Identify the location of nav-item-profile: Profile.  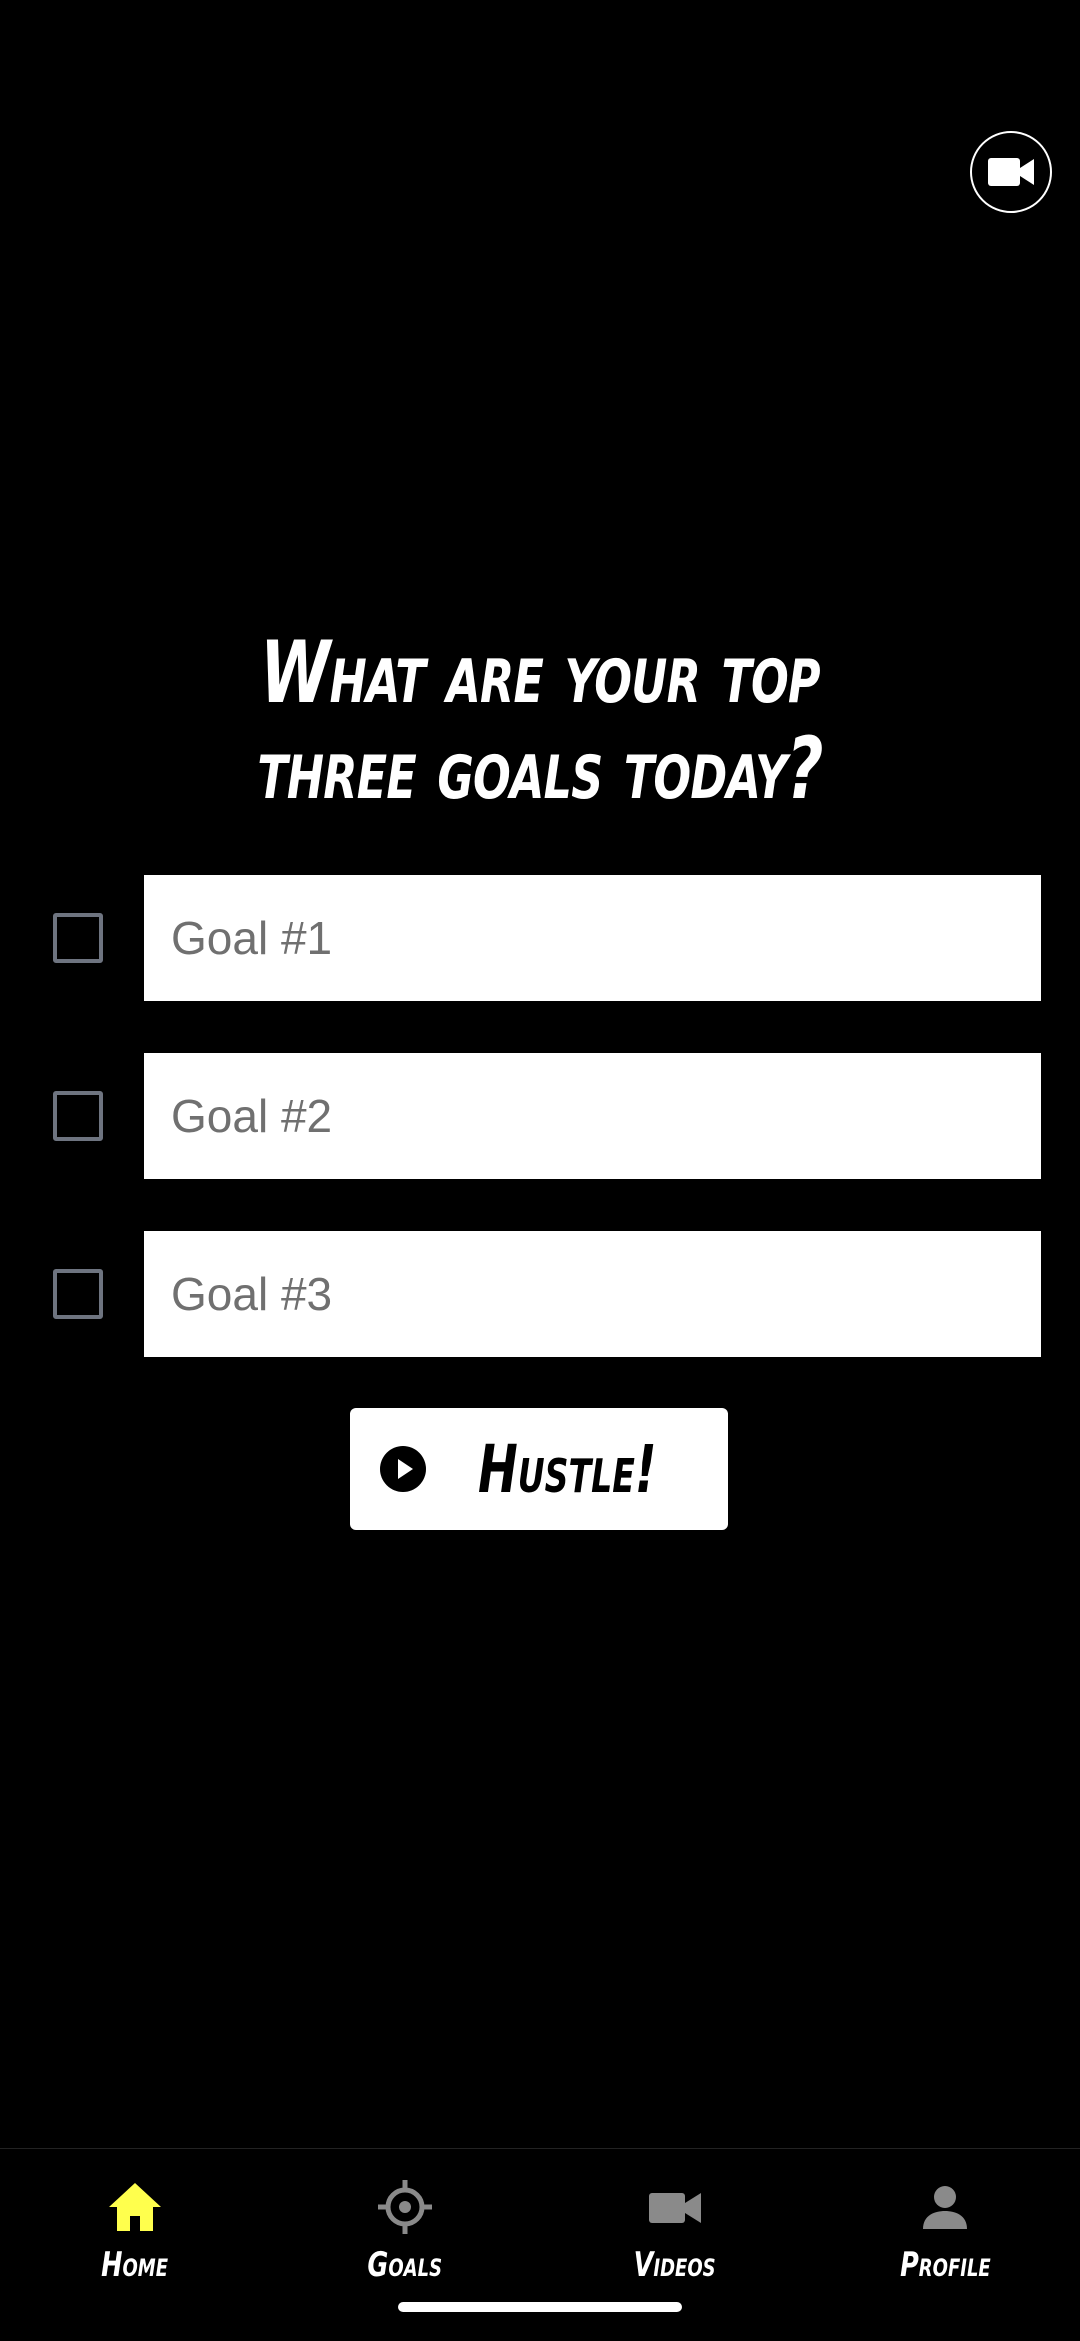
(945, 2242).